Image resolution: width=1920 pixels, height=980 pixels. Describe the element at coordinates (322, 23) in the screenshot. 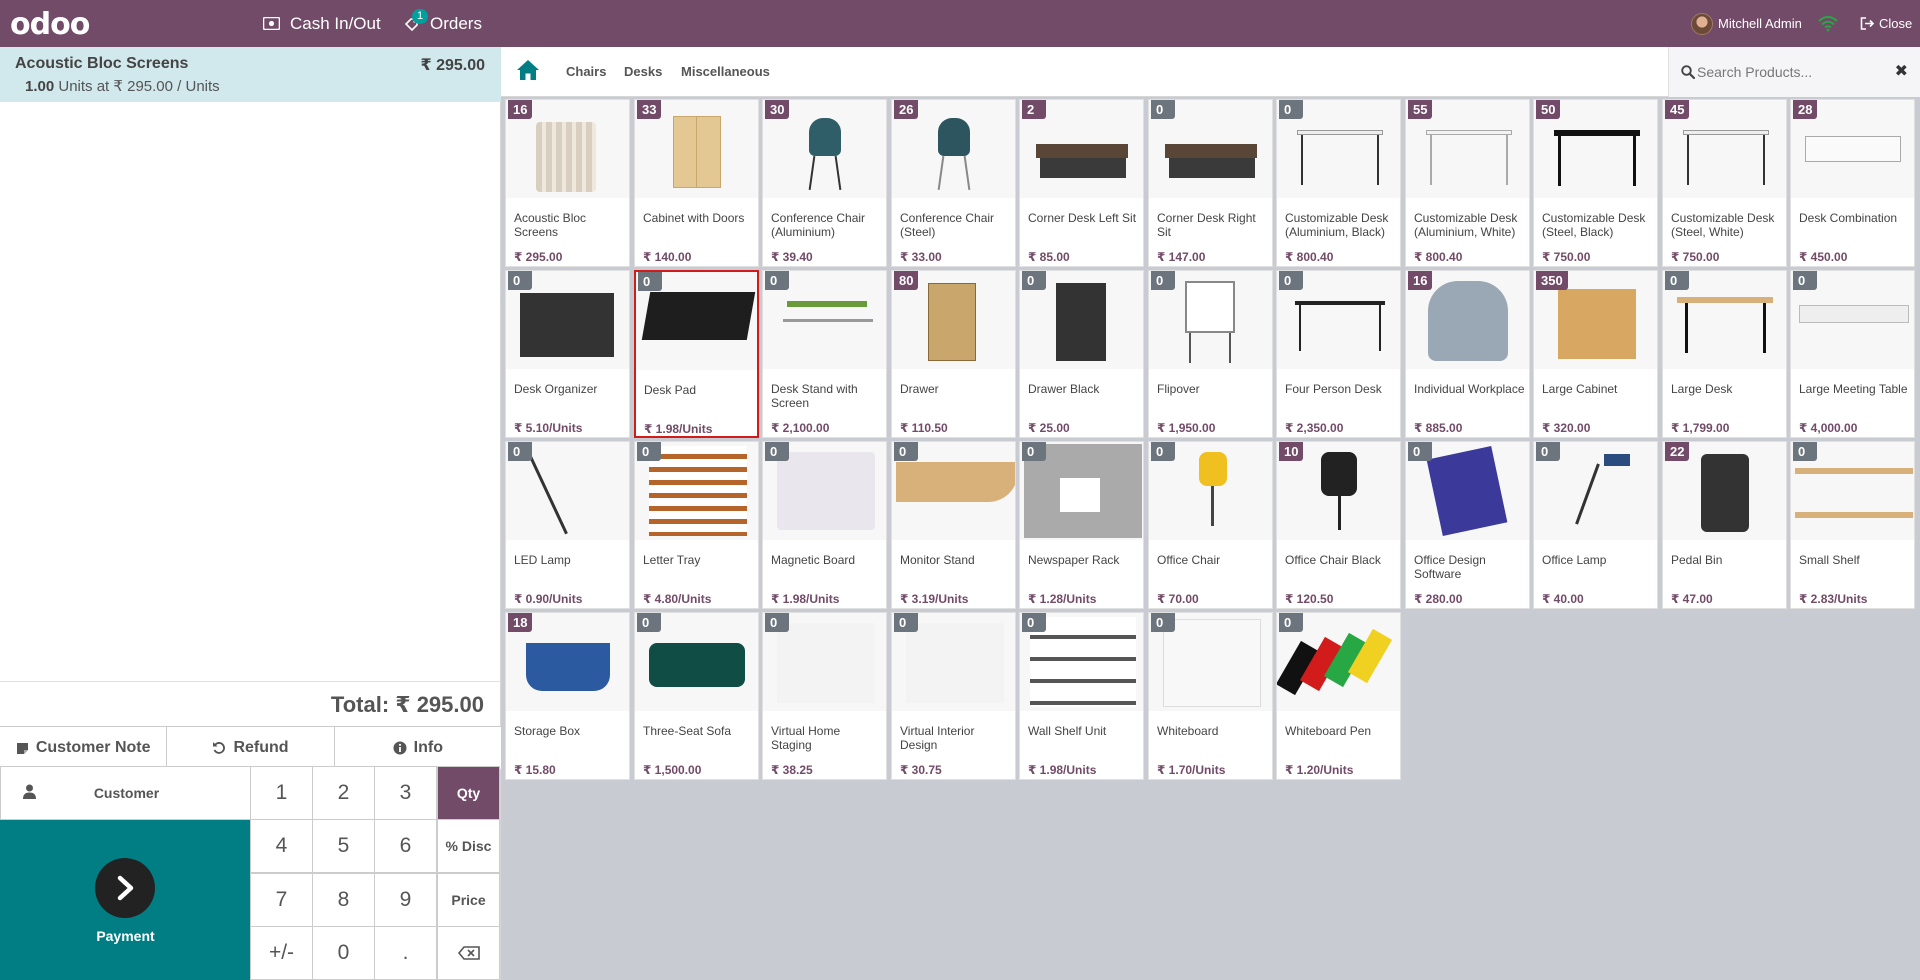

I see `cash-in-out-button: Cash In/Out` at that location.